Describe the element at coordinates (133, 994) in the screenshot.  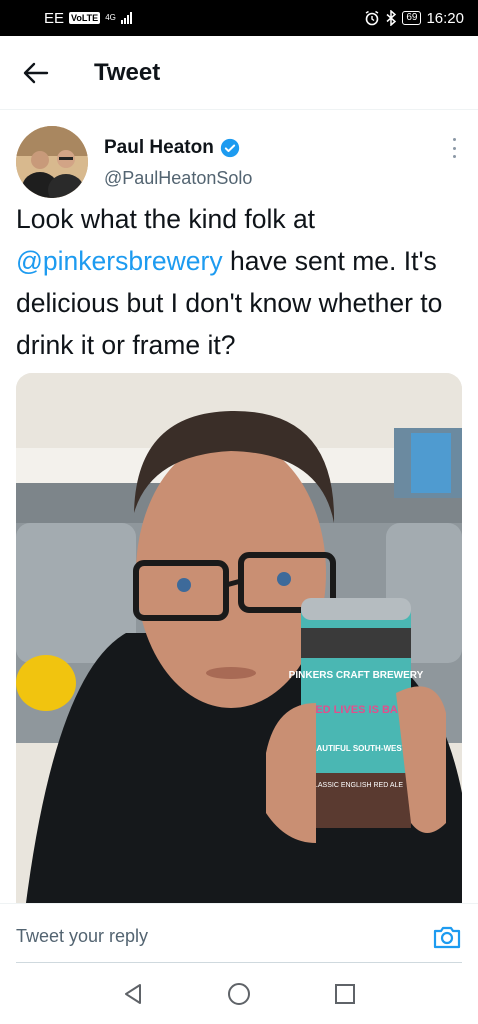
I see `back-nav-icon` at that location.